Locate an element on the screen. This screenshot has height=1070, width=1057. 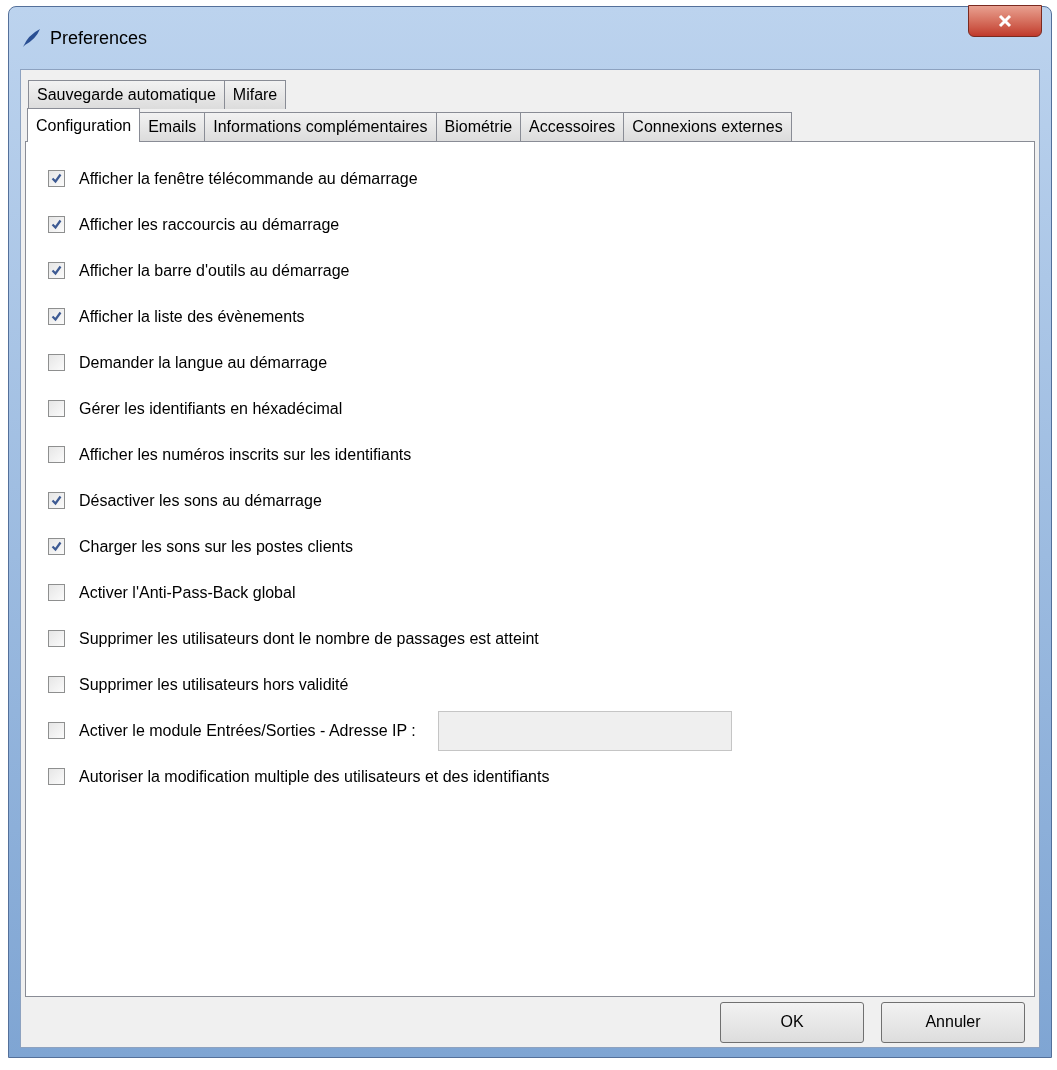
option-label: Afficher la fenêtre télécommande au démarrage is located at coordinates (248, 178).